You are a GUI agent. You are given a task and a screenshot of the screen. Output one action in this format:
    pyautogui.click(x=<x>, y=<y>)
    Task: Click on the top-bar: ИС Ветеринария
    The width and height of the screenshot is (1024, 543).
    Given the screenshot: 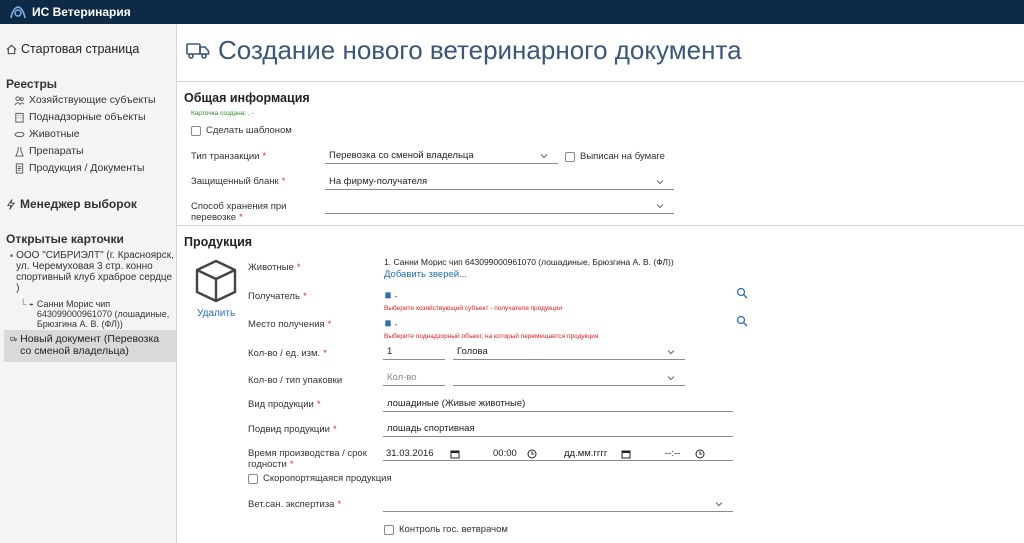 What is the action you would take?
    pyautogui.click(x=512, y=12)
    